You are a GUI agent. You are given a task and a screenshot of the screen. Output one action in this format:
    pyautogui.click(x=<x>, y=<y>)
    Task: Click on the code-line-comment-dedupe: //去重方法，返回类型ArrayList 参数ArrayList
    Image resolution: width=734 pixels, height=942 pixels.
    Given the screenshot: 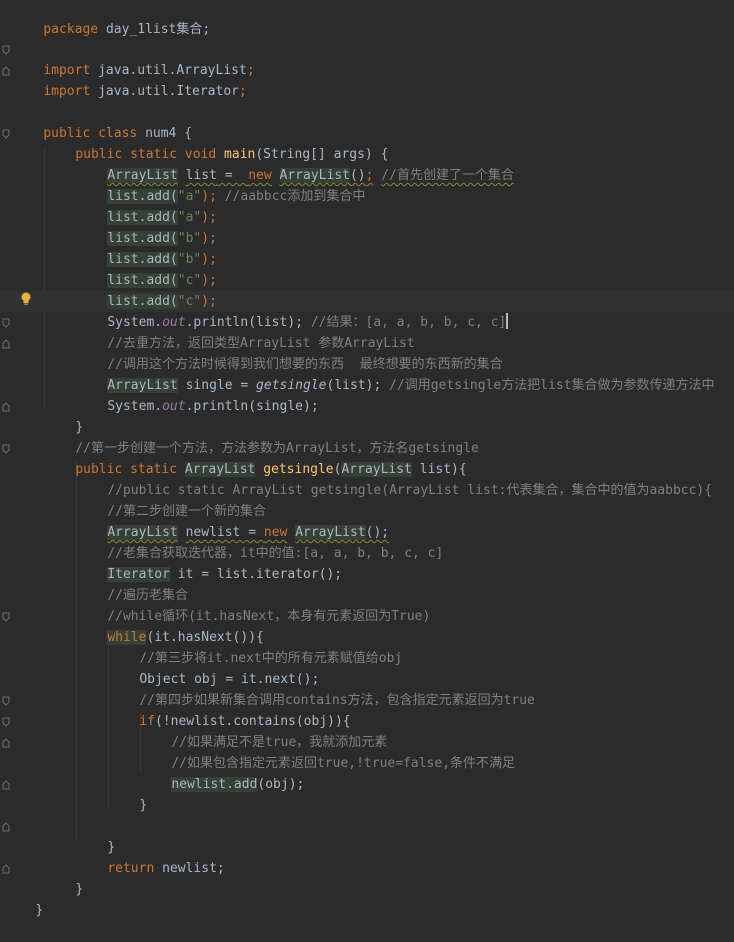 What is the action you would take?
    pyautogui.click(x=245, y=331)
    